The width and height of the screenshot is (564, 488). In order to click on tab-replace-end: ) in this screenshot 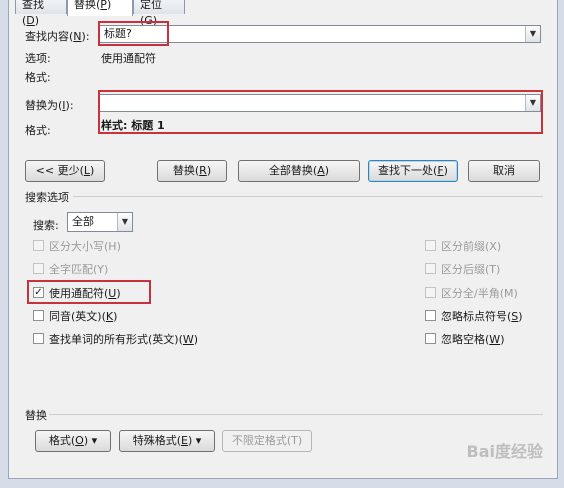, I will do `click(109, 5)`.